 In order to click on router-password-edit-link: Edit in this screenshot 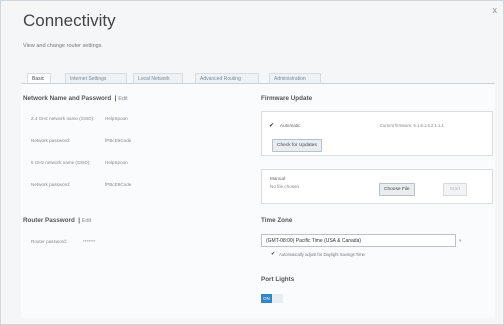, I will do `click(86, 221)`.